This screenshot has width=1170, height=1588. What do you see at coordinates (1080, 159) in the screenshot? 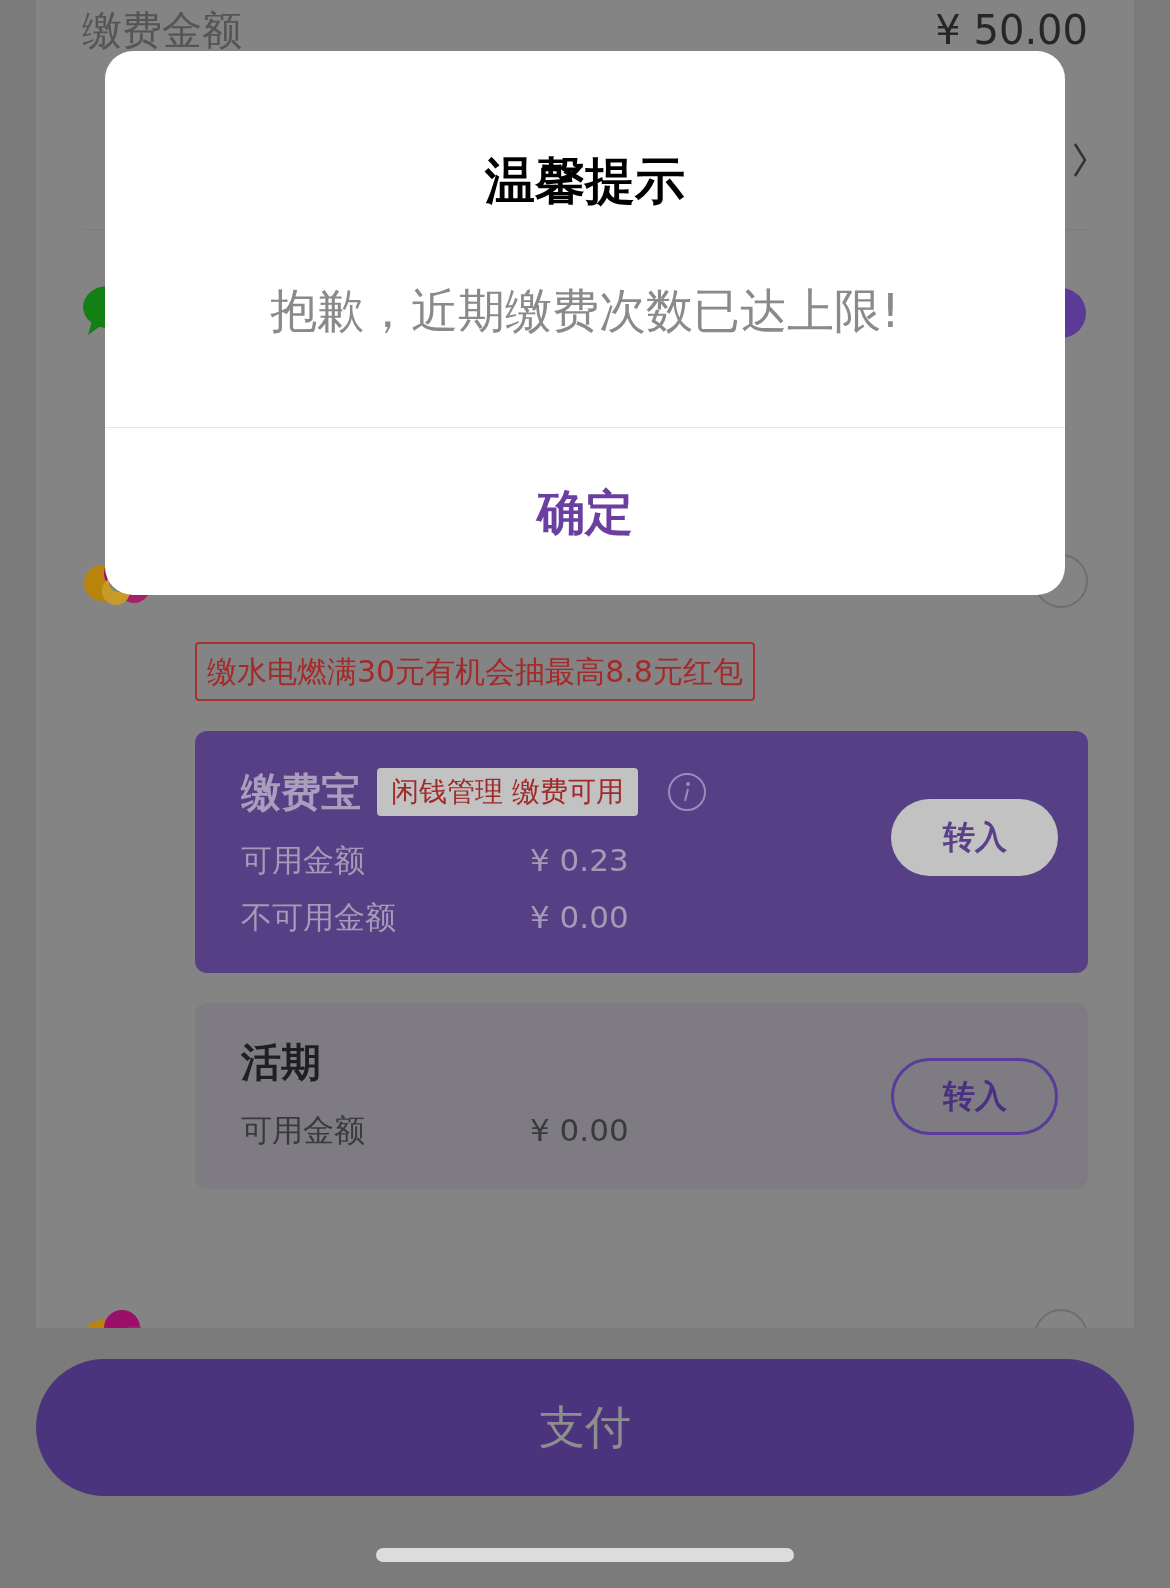
I see `chevron-icon` at bounding box center [1080, 159].